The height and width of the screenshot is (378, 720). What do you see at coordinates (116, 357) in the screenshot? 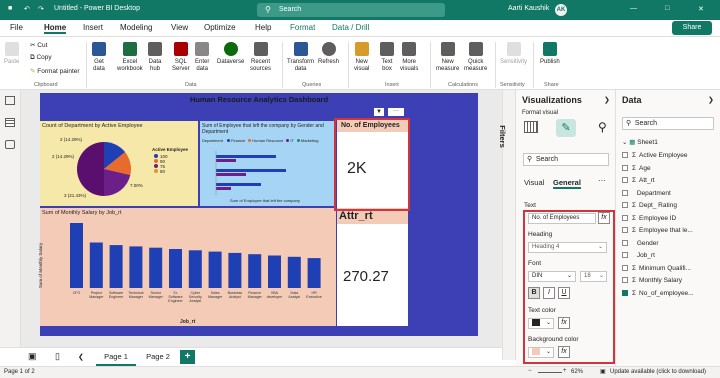
I see `tab-page-1: Page 1` at bounding box center [116, 357].